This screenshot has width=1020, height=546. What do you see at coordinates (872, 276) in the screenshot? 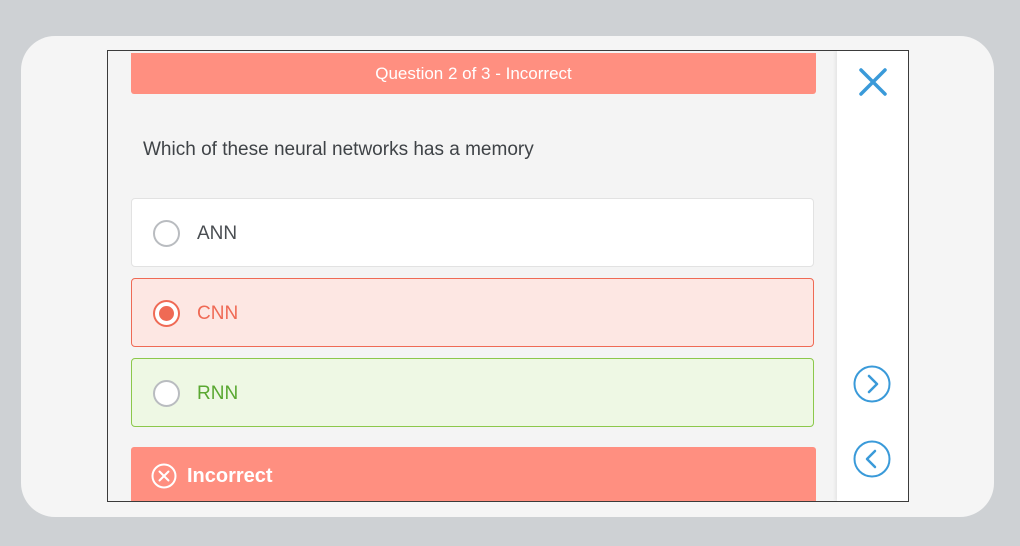
I see `side-navigation-panel` at bounding box center [872, 276].